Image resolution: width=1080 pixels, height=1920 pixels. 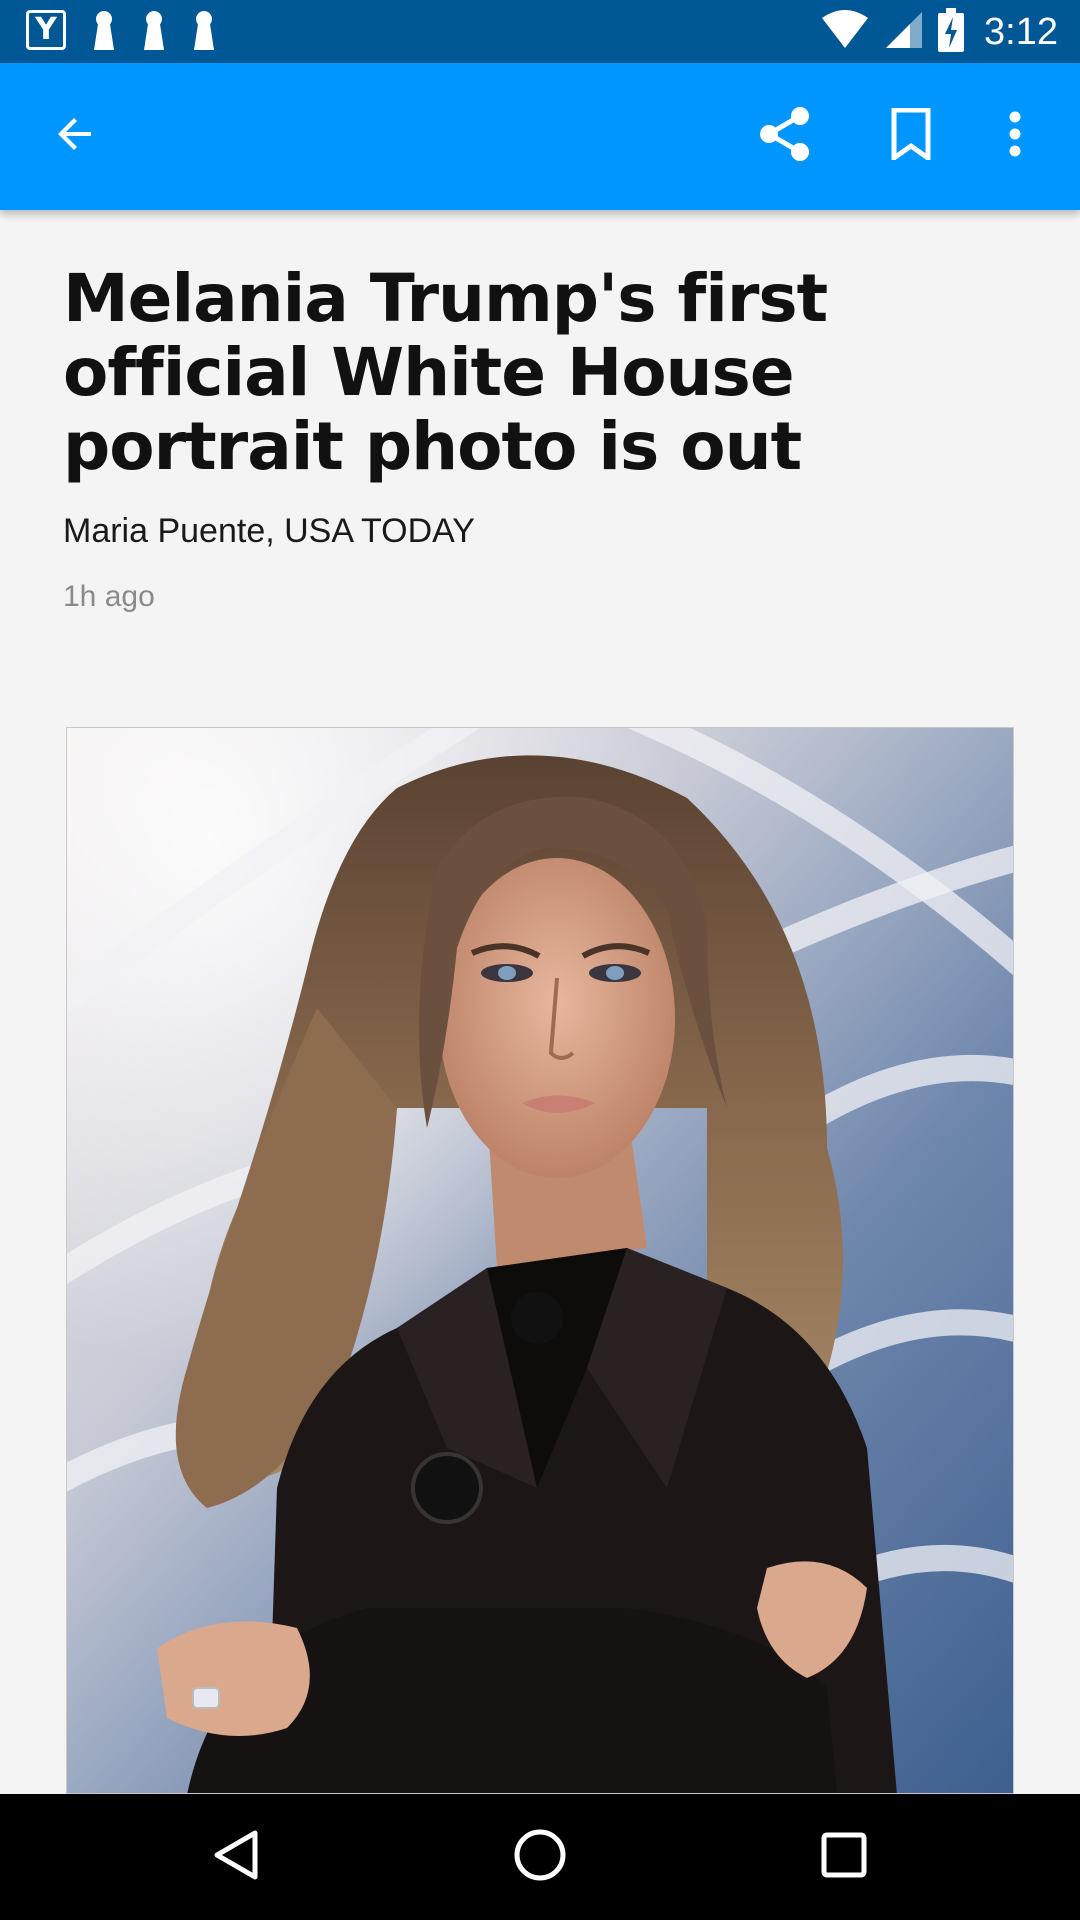 I want to click on status-bar-notifications: Y, so click(x=121, y=30).